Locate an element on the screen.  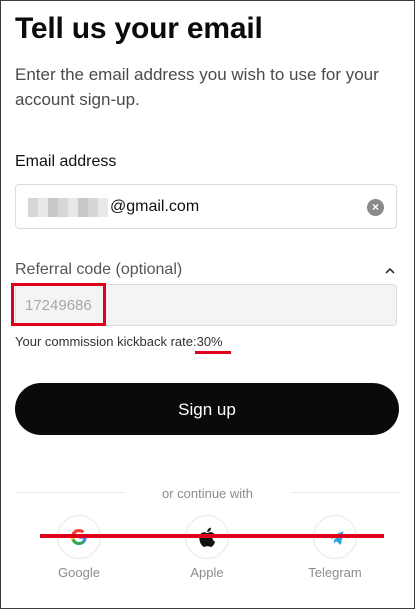
referral-label: Referral code (optional) is located at coordinates (99, 269).